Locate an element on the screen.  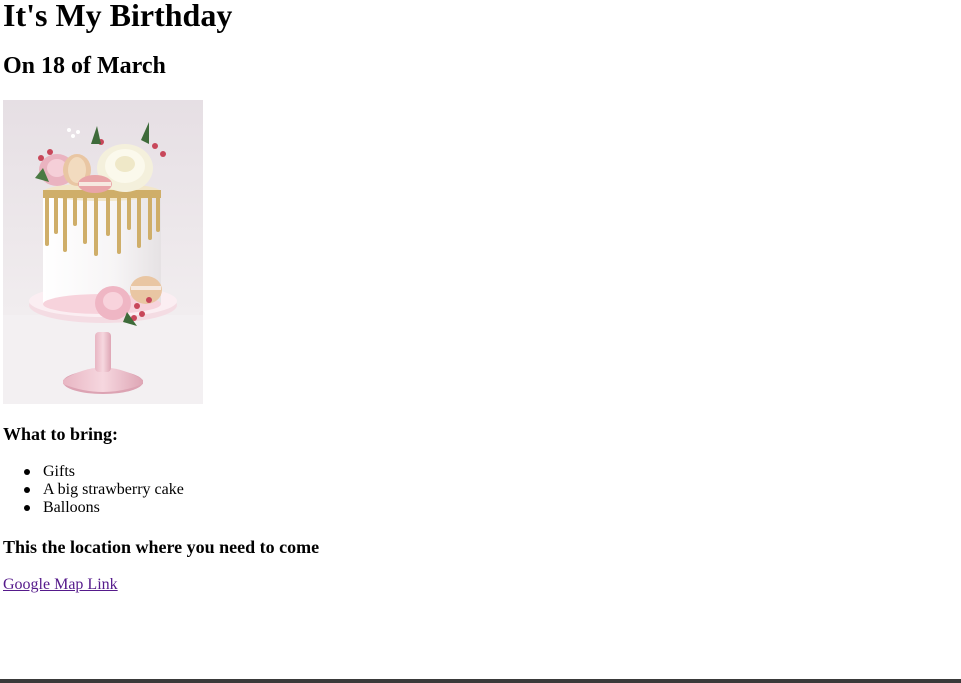
page-title: It's My Birthday is located at coordinates (118, 16).